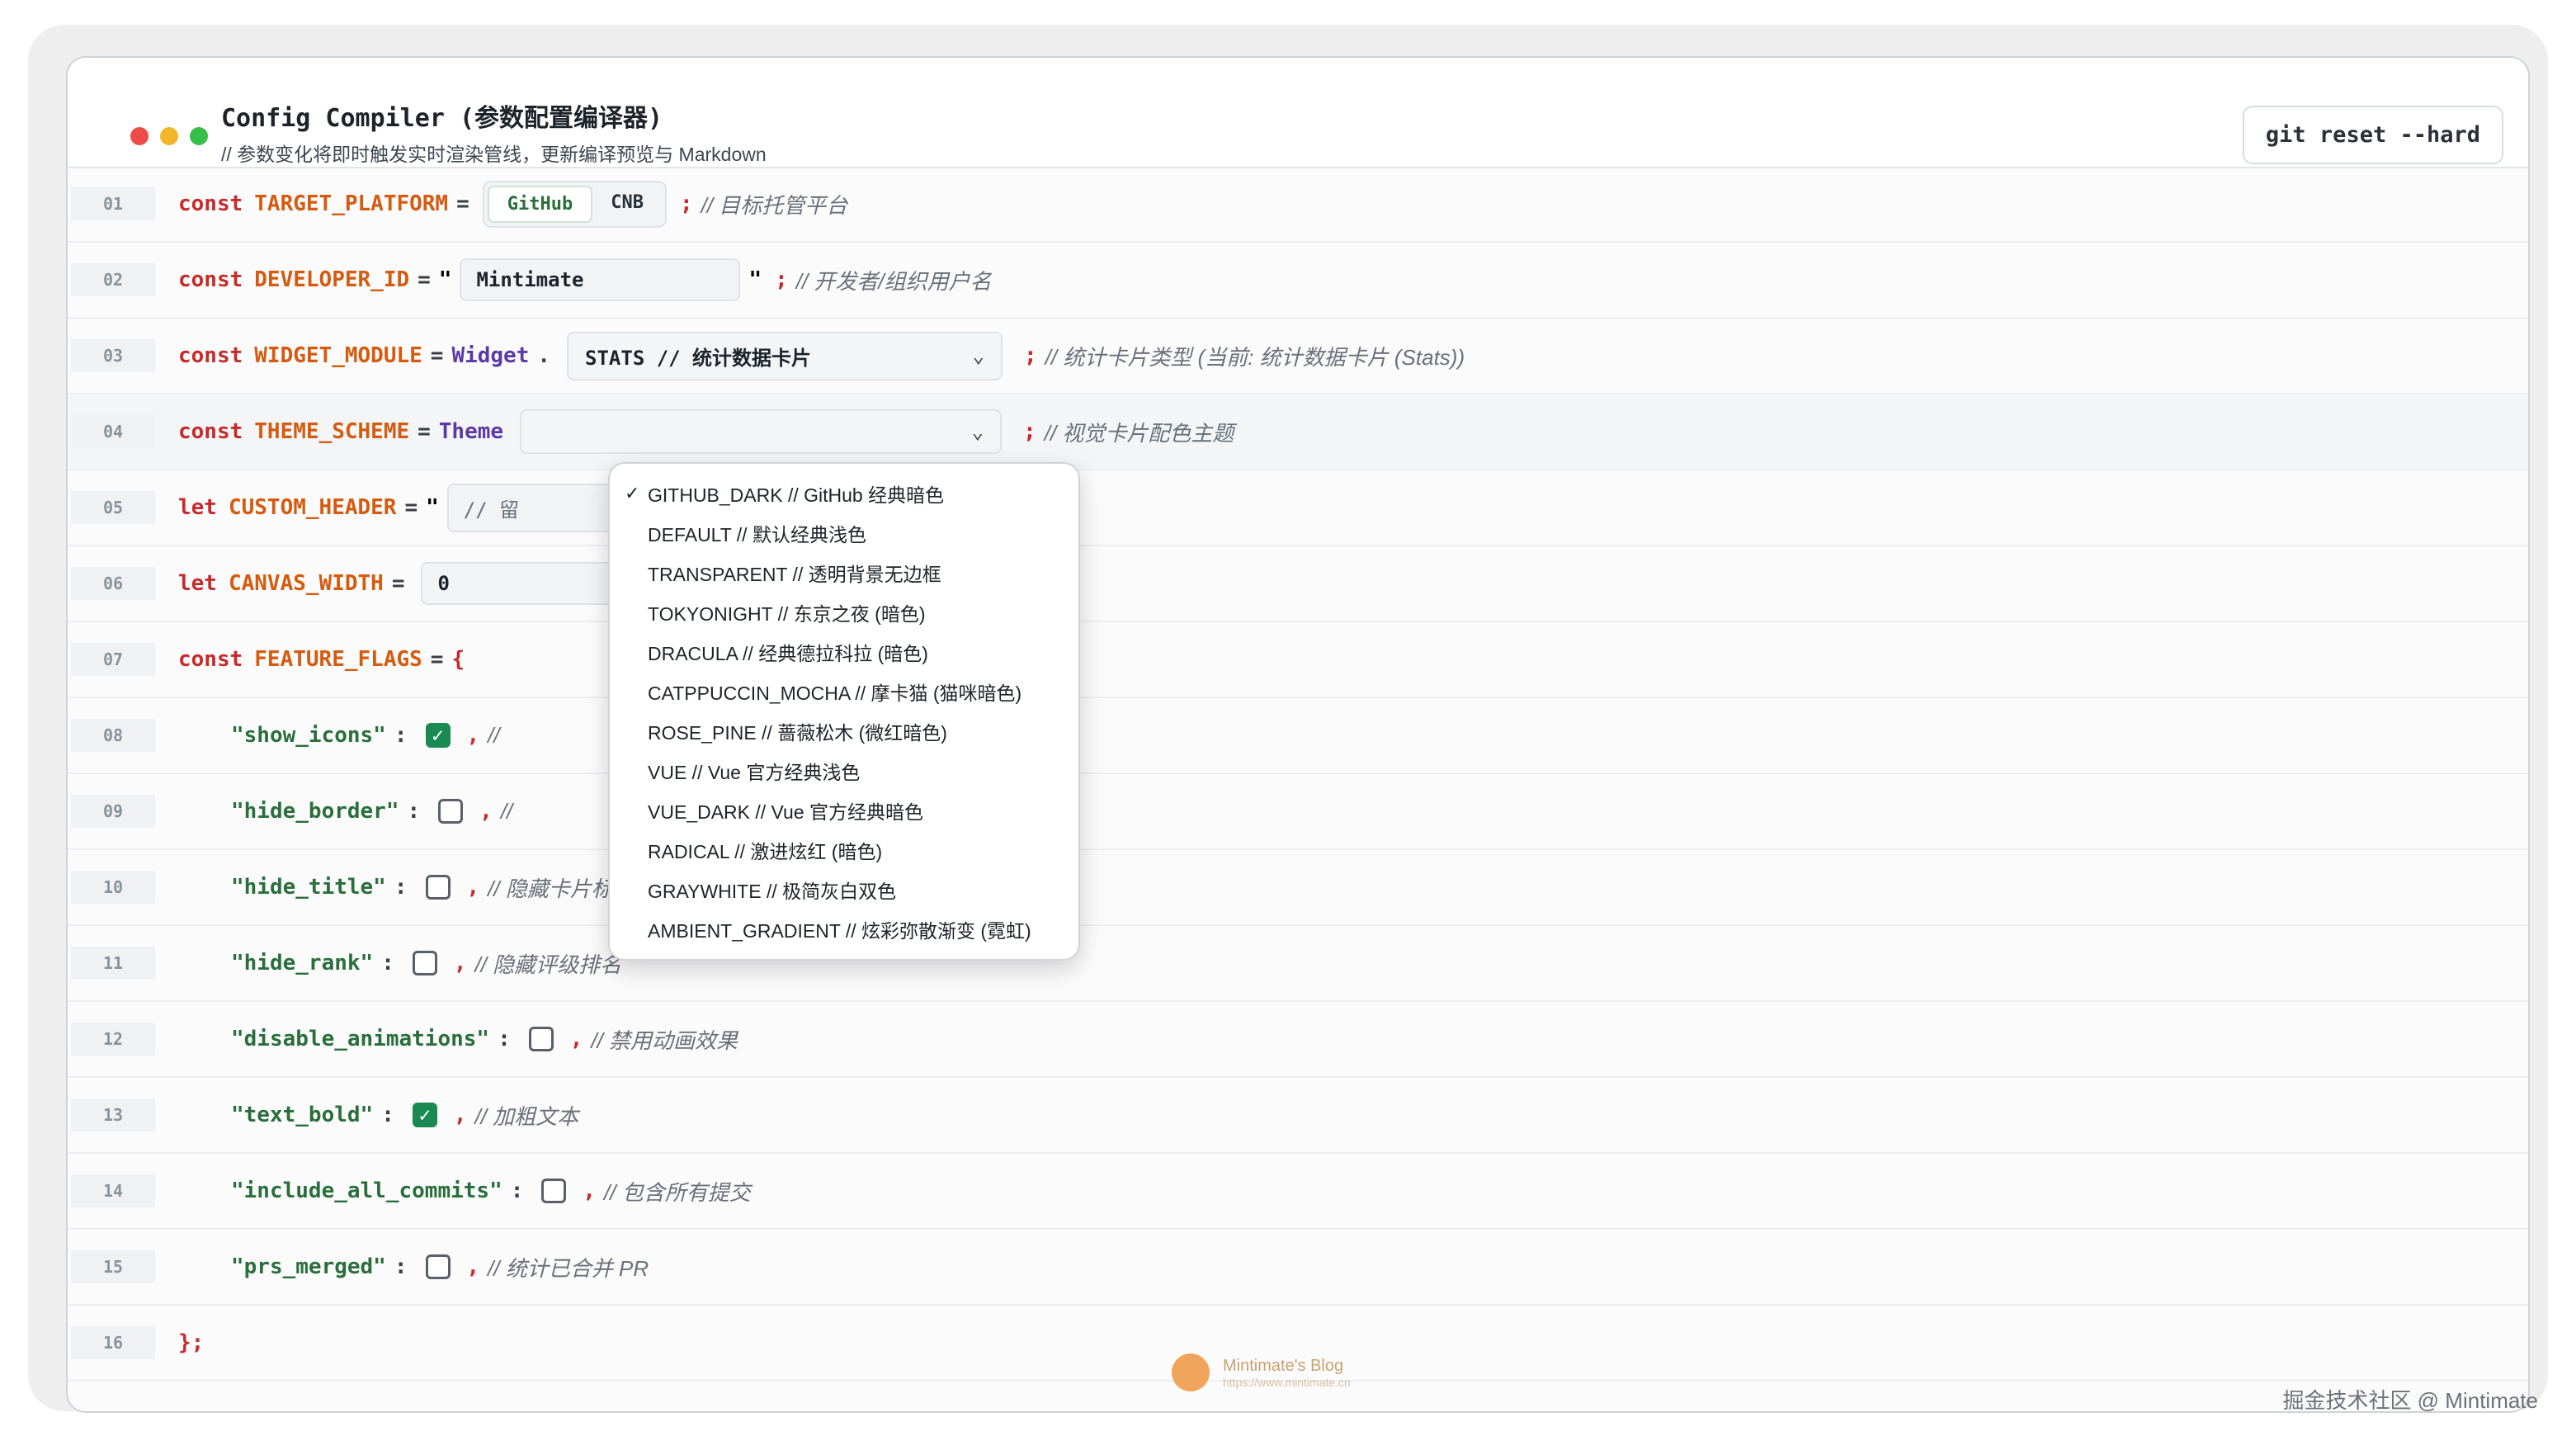  I want to click on line-number: 05, so click(113, 507).